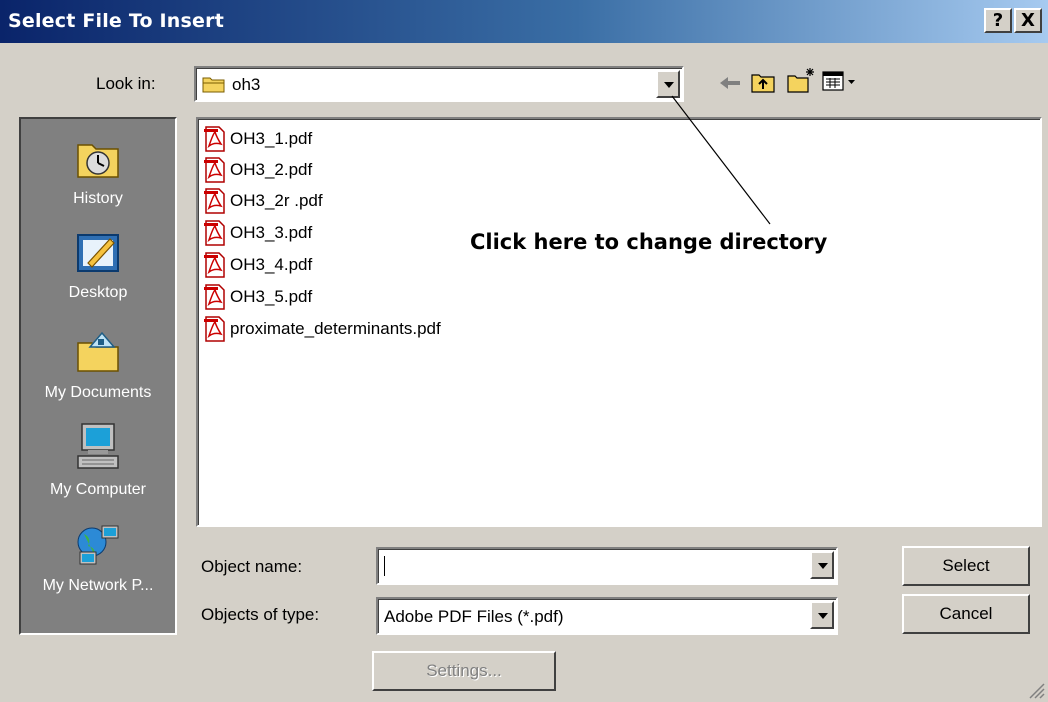 The height and width of the screenshot is (702, 1048). What do you see at coordinates (607, 566) in the screenshot?
I see `object-name-combo` at bounding box center [607, 566].